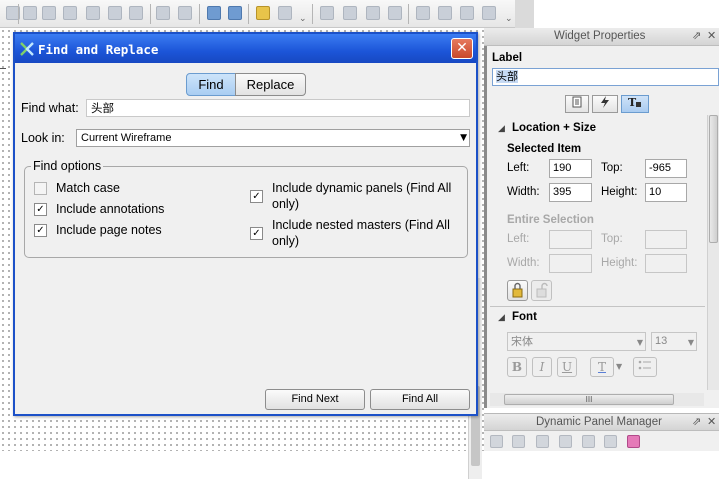 The image size is (719, 479). What do you see at coordinates (570, 263) in the screenshot?
I see `entire-width-input` at bounding box center [570, 263].